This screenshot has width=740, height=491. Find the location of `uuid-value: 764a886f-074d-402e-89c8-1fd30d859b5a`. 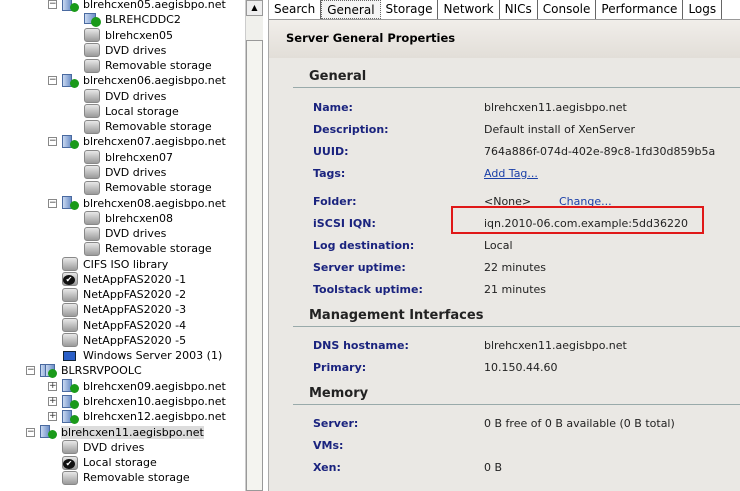

uuid-value: 764a886f-074d-402e-89c8-1fd30d859b5a is located at coordinates (600, 151).